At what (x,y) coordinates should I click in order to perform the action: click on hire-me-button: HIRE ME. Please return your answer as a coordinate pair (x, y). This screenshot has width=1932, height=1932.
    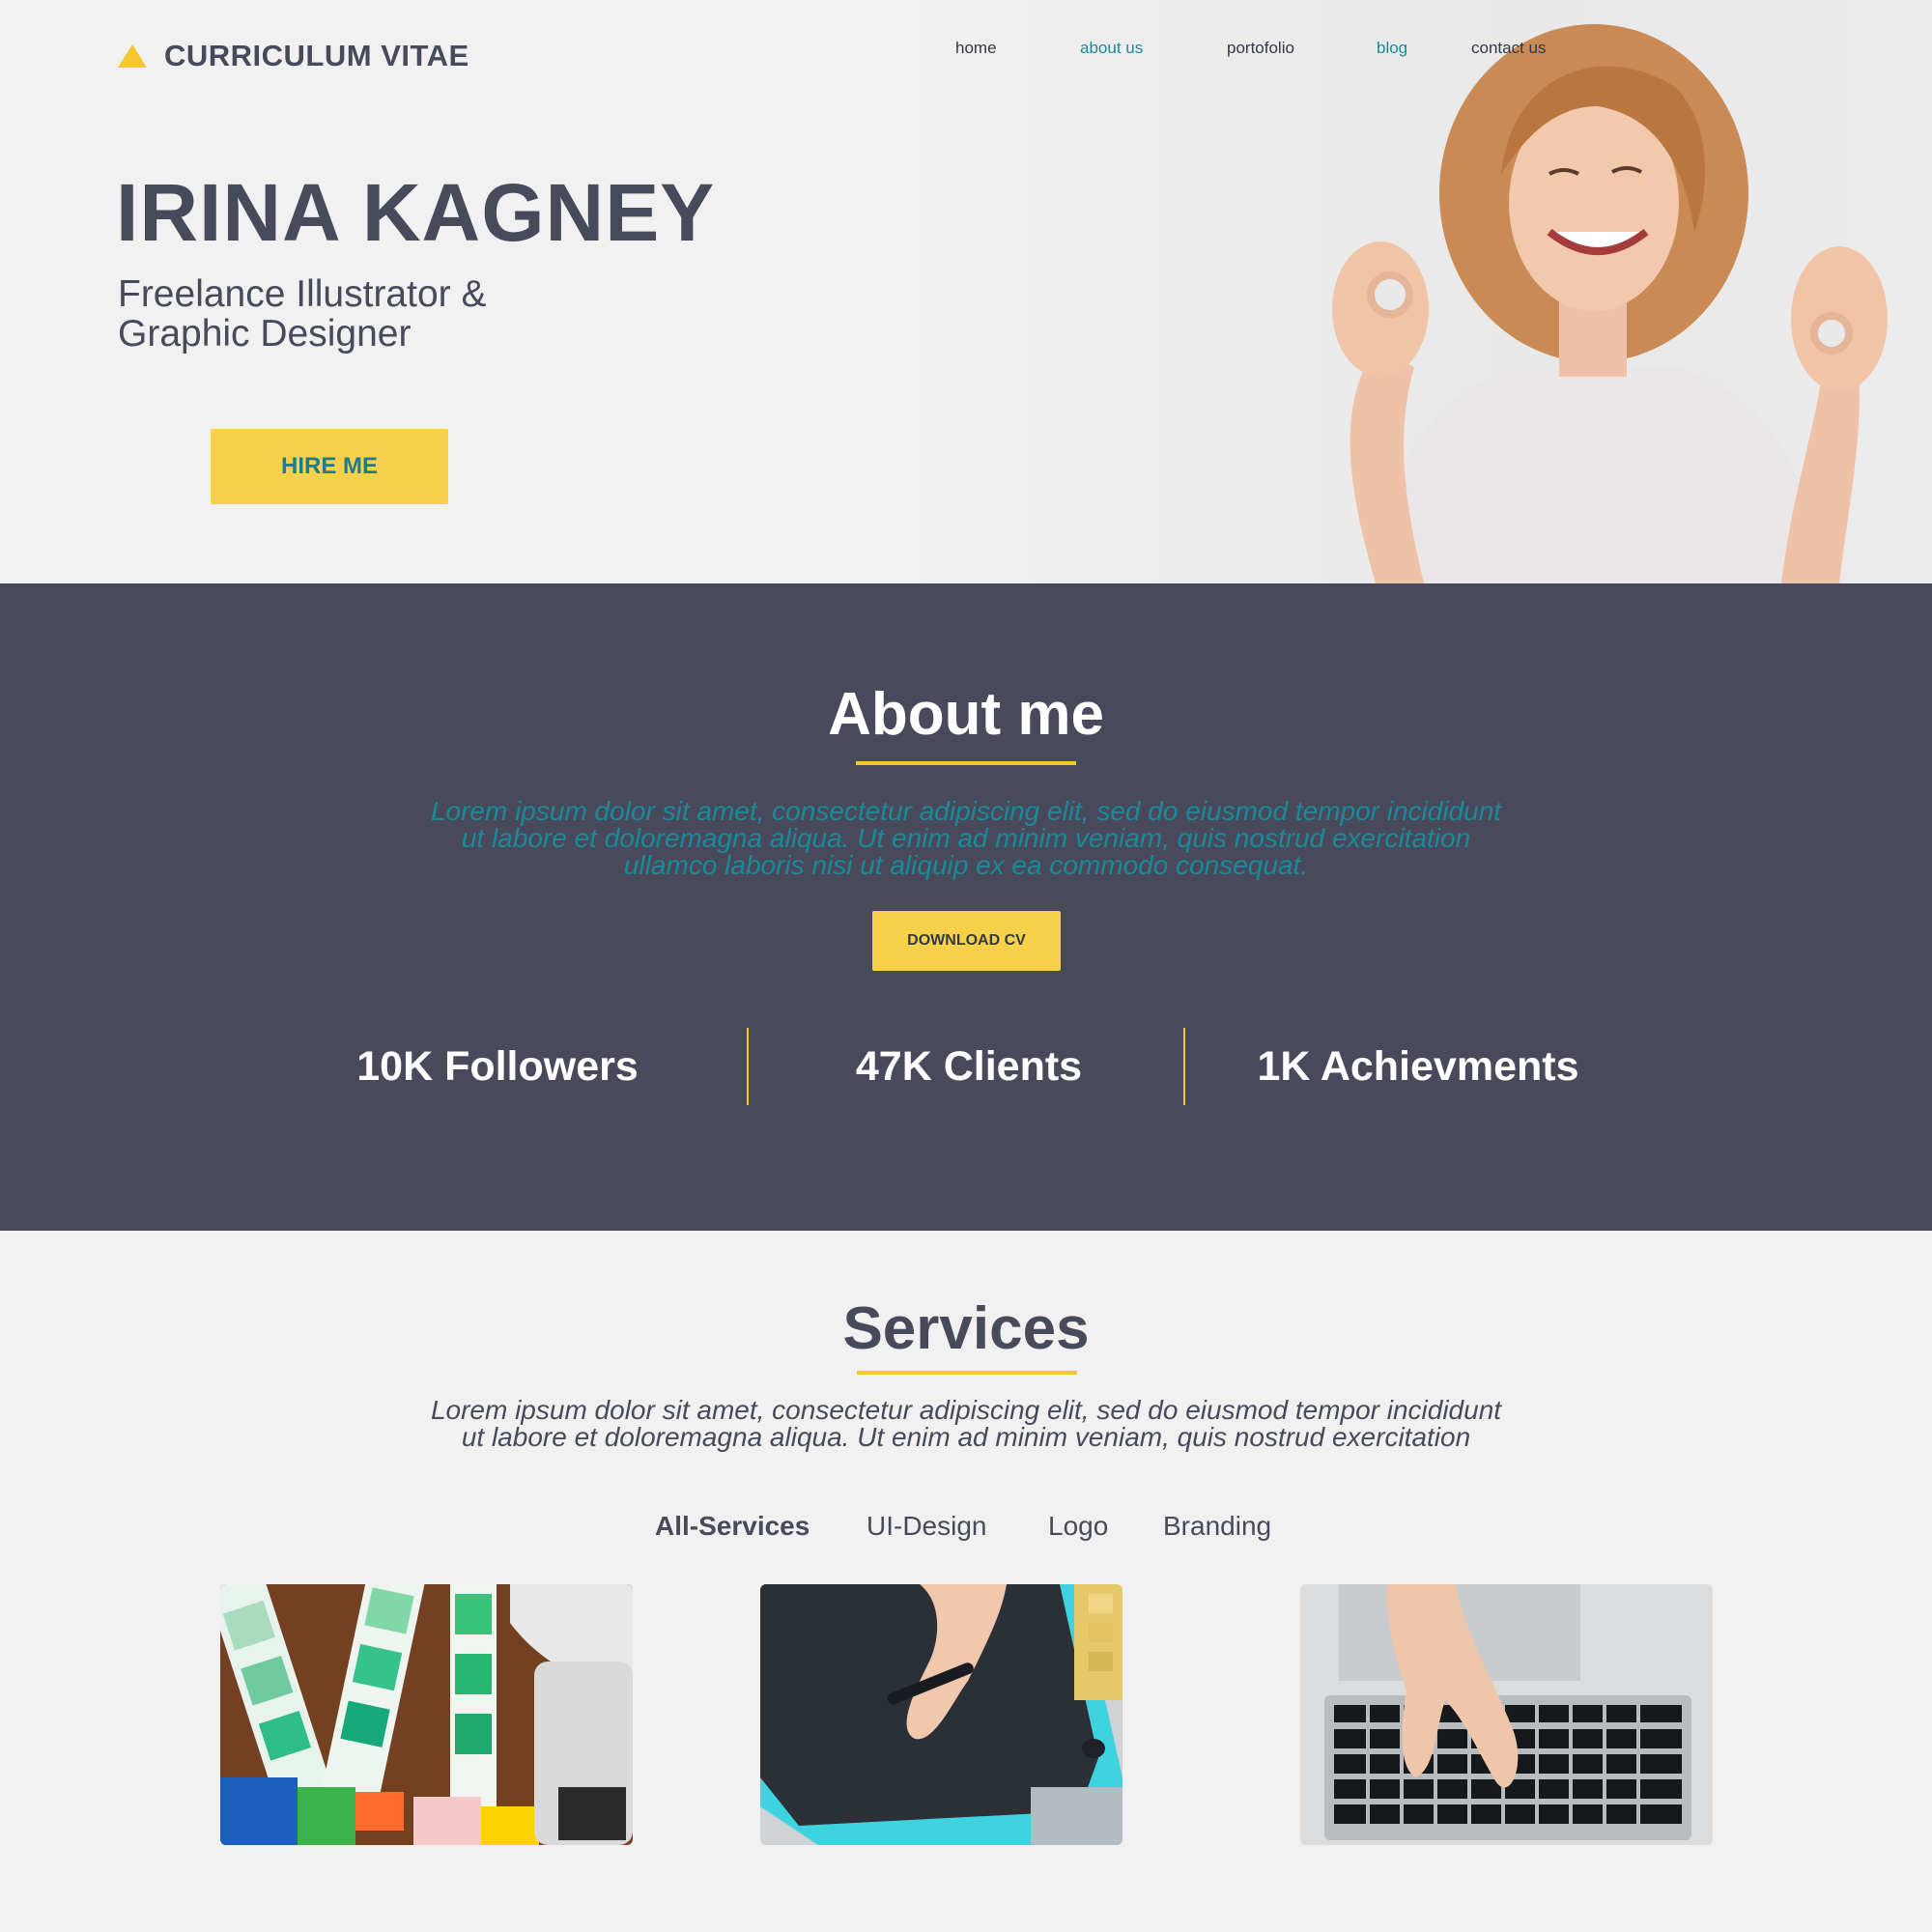
    Looking at the image, I should click on (329, 466).